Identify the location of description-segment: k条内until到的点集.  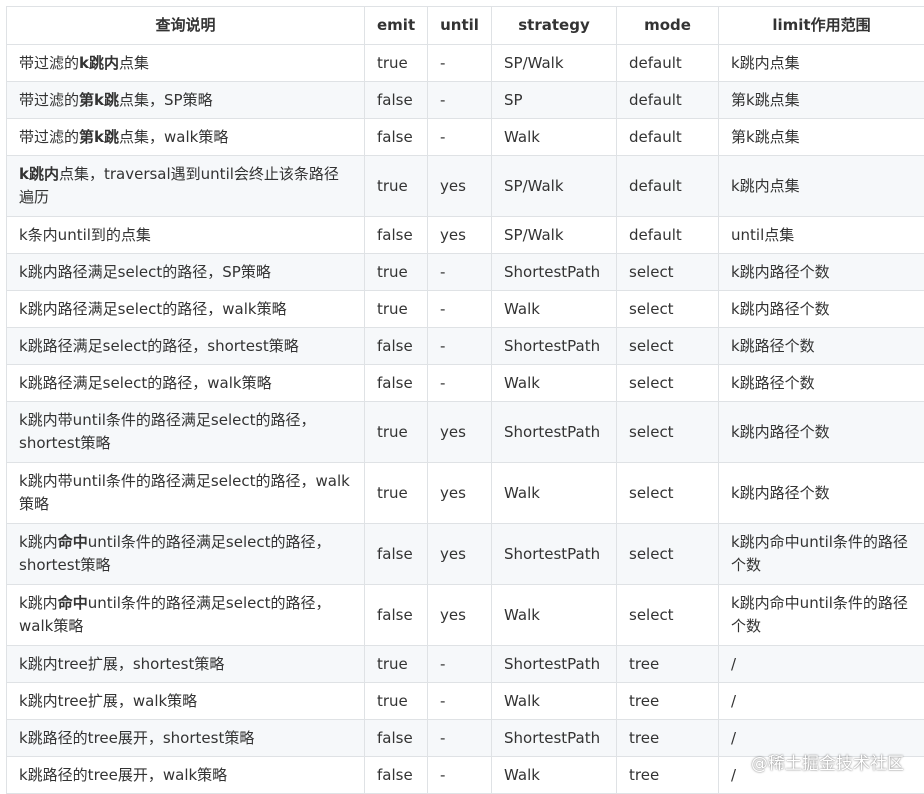
(85, 234).